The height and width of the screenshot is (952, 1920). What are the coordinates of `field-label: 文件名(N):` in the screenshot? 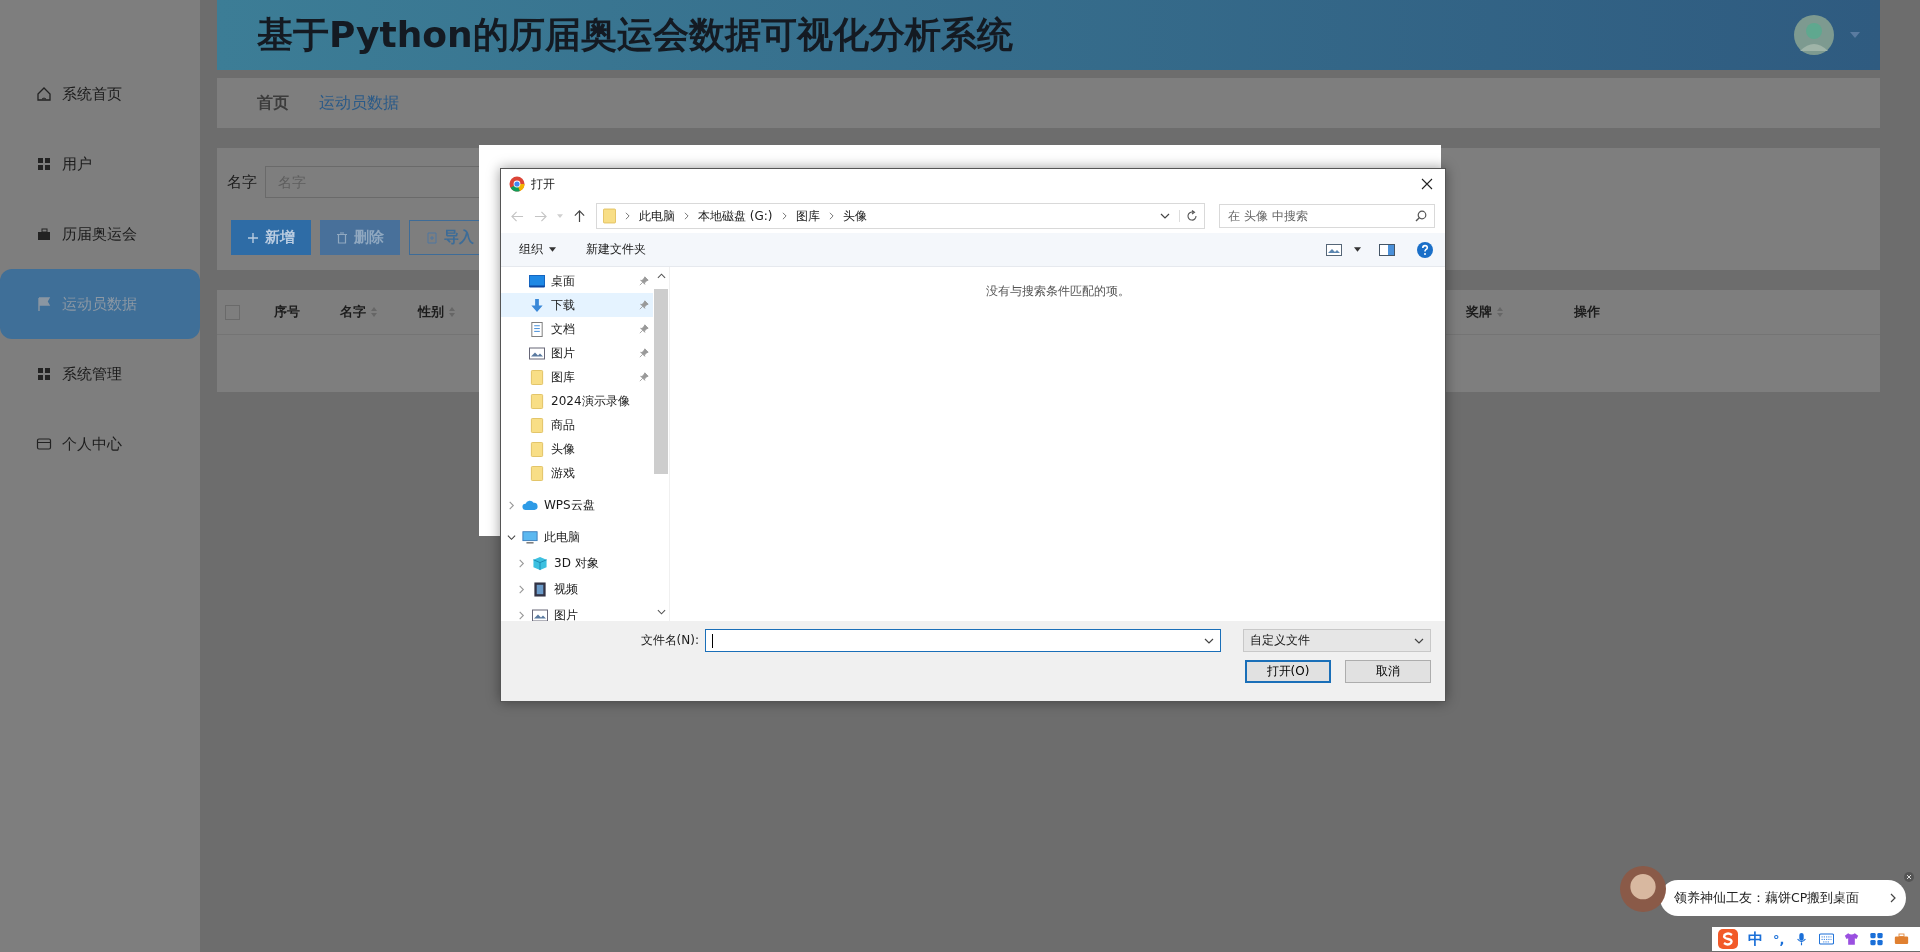 It's located at (669, 640).